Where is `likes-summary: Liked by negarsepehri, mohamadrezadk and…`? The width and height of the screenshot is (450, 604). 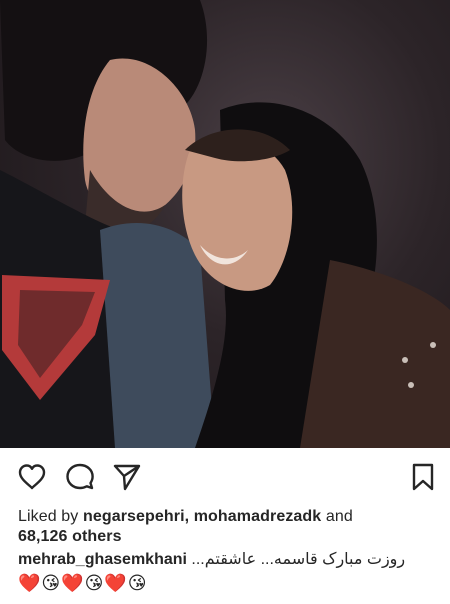
likes-summary: Liked by negarsepehri, mohamadrezadk and… is located at coordinates (228, 527).